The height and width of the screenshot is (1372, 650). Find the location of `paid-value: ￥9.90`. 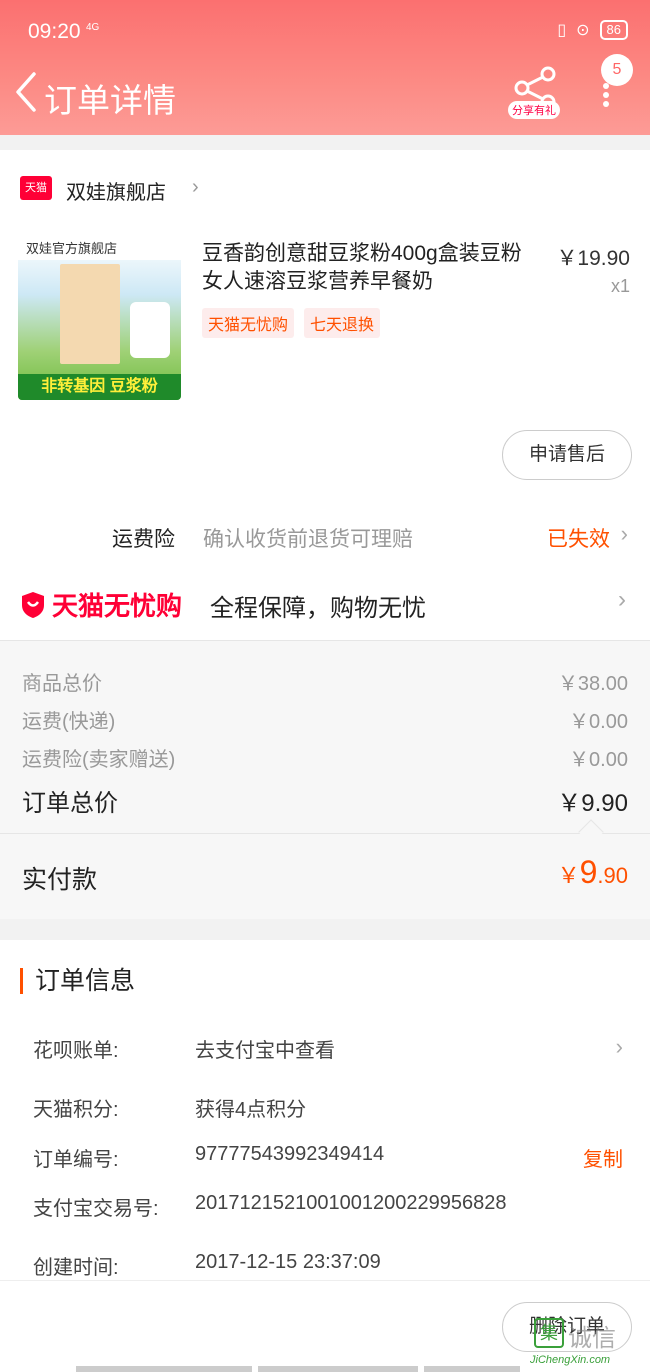

paid-value: ￥9.90 is located at coordinates (593, 872).